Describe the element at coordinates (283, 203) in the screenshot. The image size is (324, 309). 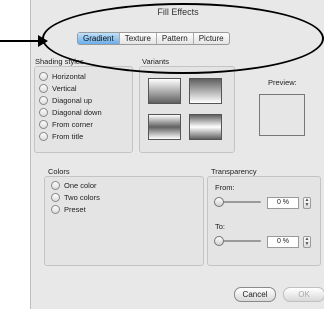
I see `from-percent-field: 0 %` at that location.